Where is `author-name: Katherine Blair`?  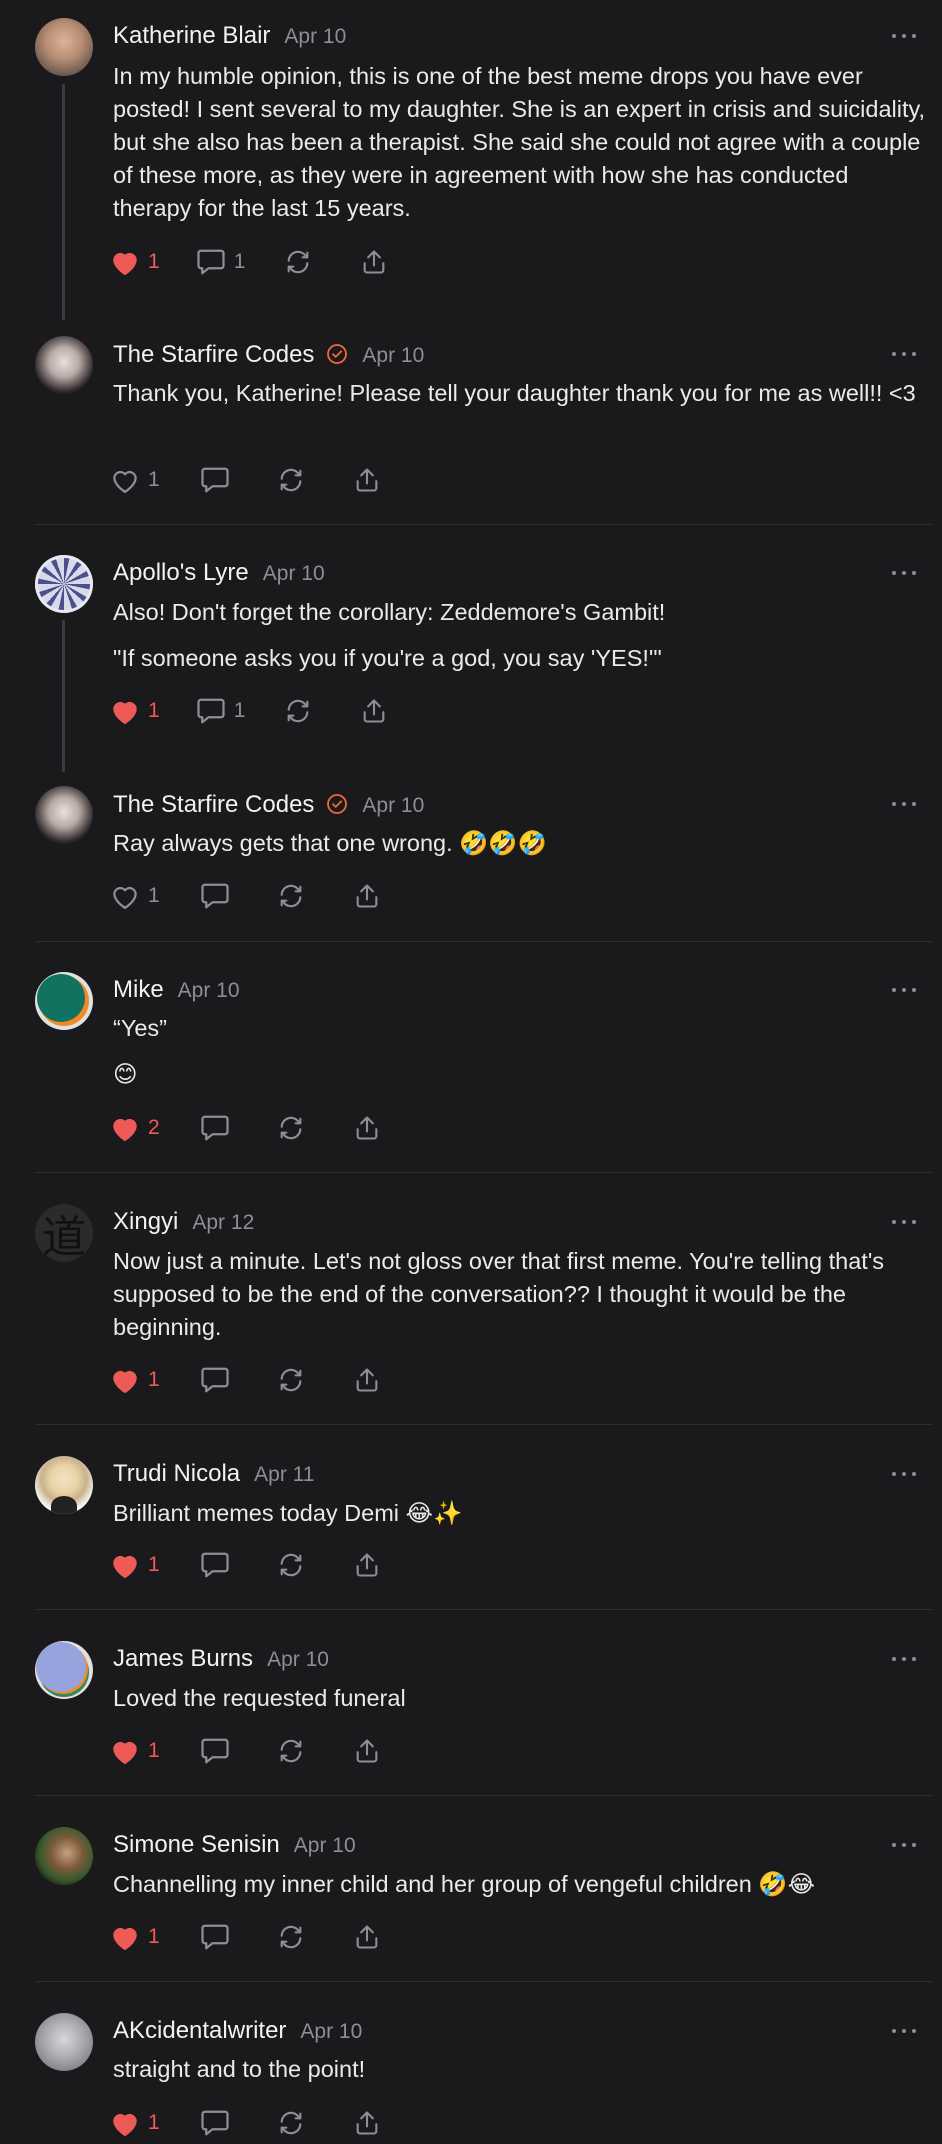
author-name: Katherine Blair is located at coordinates (191, 36).